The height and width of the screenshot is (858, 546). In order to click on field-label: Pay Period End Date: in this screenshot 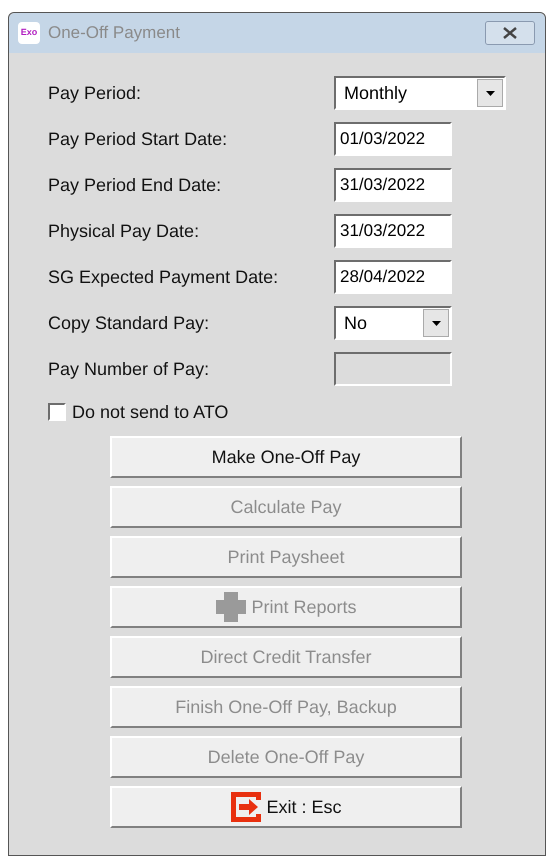, I will do `click(135, 185)`.